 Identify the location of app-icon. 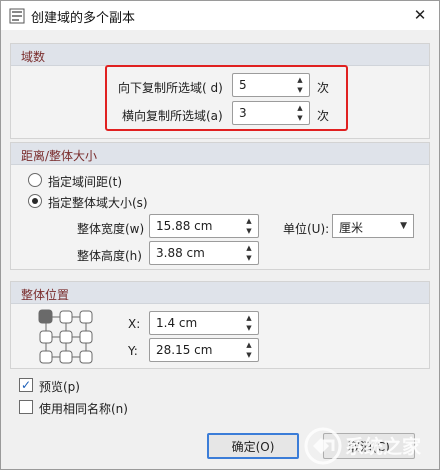
(17, 16).